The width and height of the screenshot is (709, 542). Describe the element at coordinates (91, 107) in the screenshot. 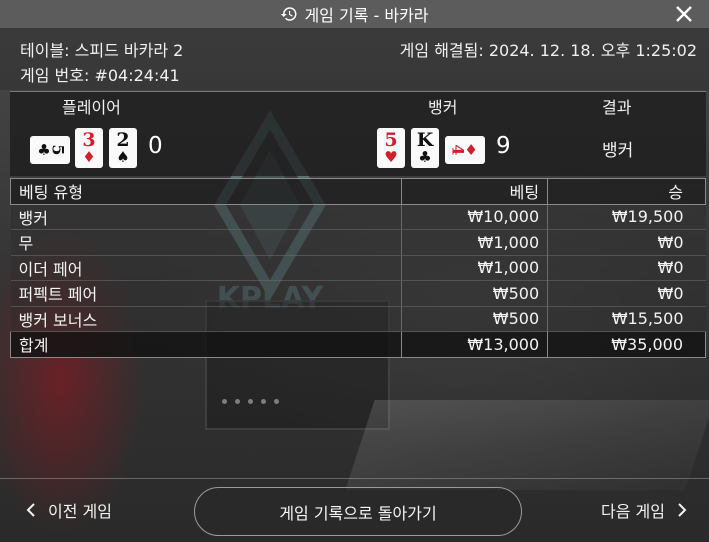

I see `player-header: 플레이어` at that location.